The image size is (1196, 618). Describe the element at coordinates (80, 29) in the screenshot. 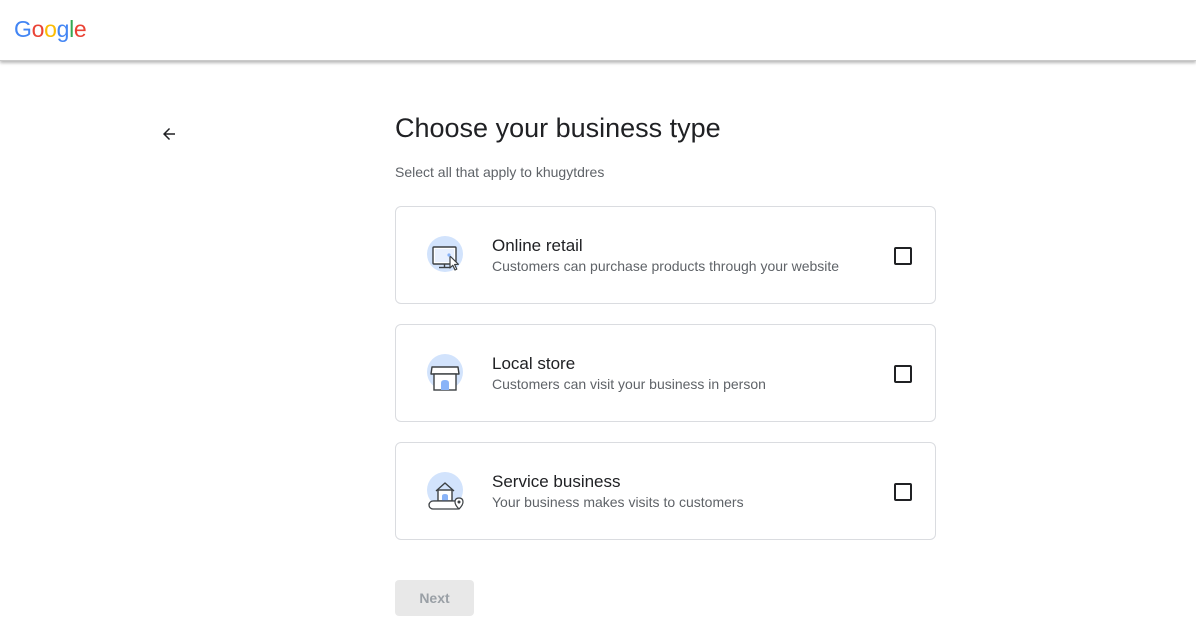

I see `logo-letter: e` at that location.